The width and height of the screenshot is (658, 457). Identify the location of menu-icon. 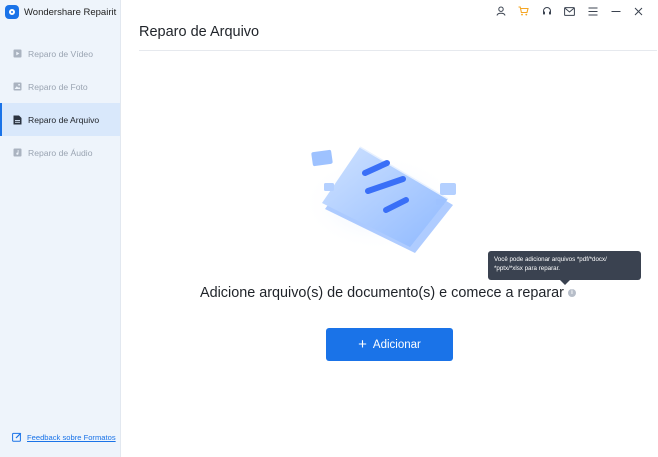
(592, 11).